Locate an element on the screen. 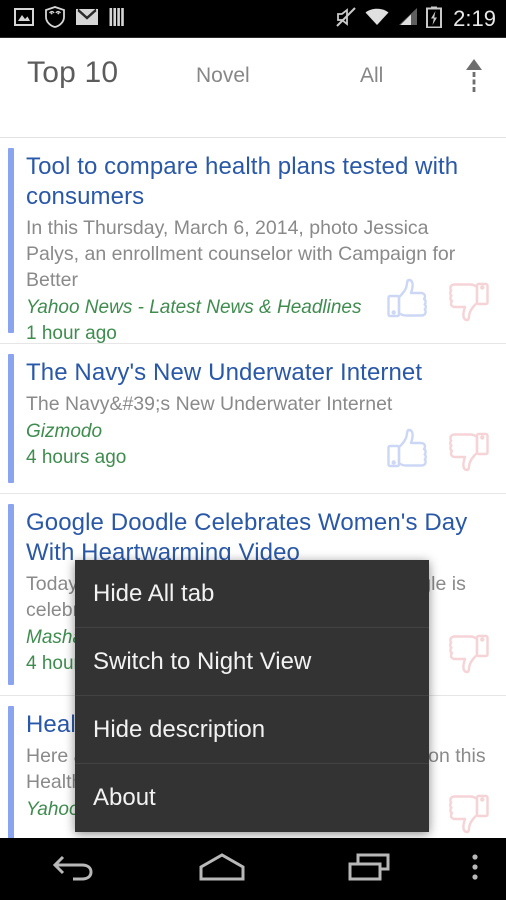 This screenshot has height=900, width=506. bars-icon is located at coordinates (118, 19).